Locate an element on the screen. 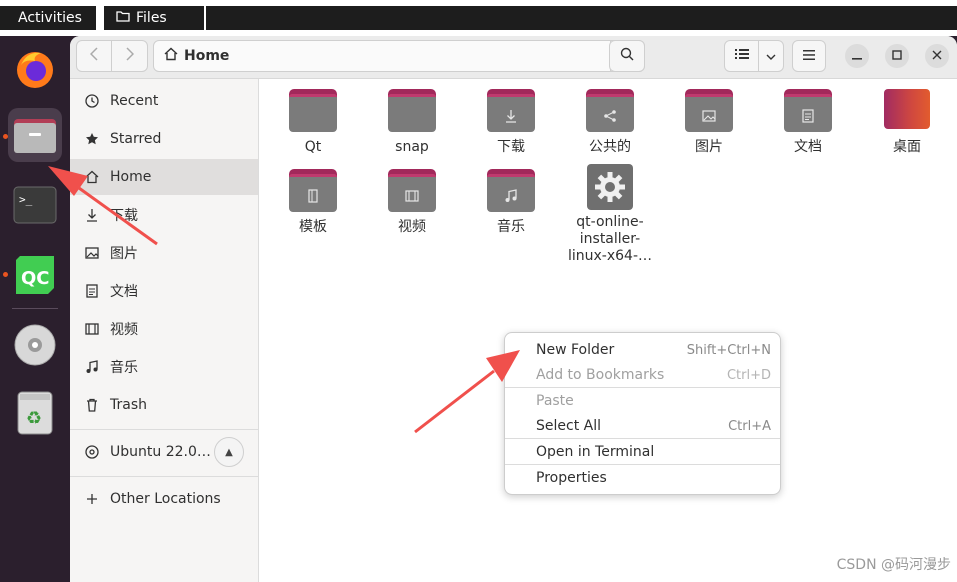 This screenshot has width=957, height=582. menu-item-properties: Properties is located at coordinates (642, 478).